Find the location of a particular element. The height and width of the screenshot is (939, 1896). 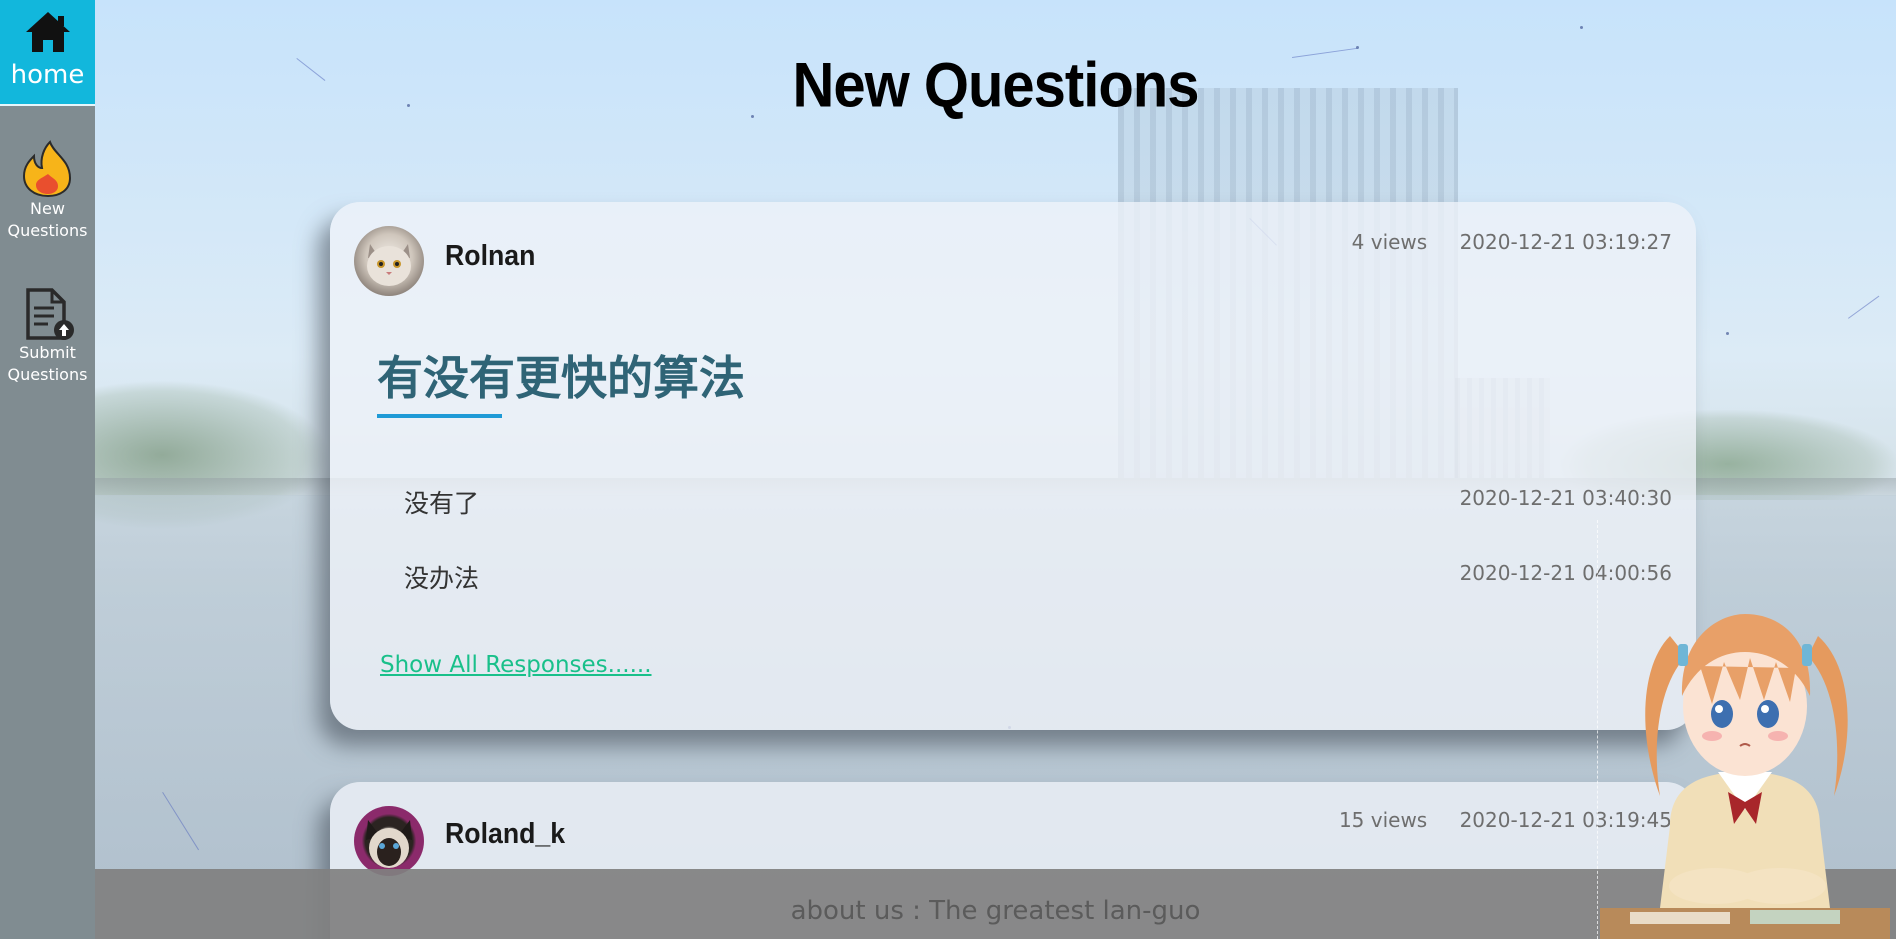

view-count: 15 views is located at coordinates (1383, 820).